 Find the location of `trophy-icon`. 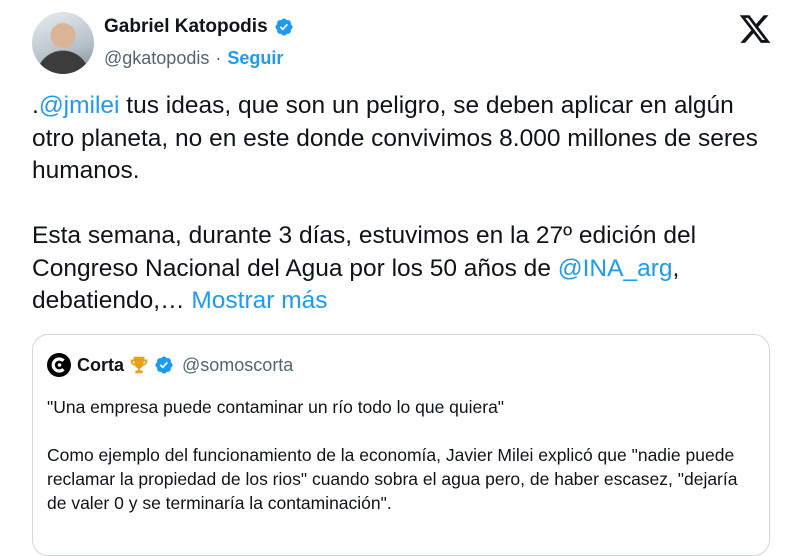

trophy-icon is located at coordinates (139, 365).